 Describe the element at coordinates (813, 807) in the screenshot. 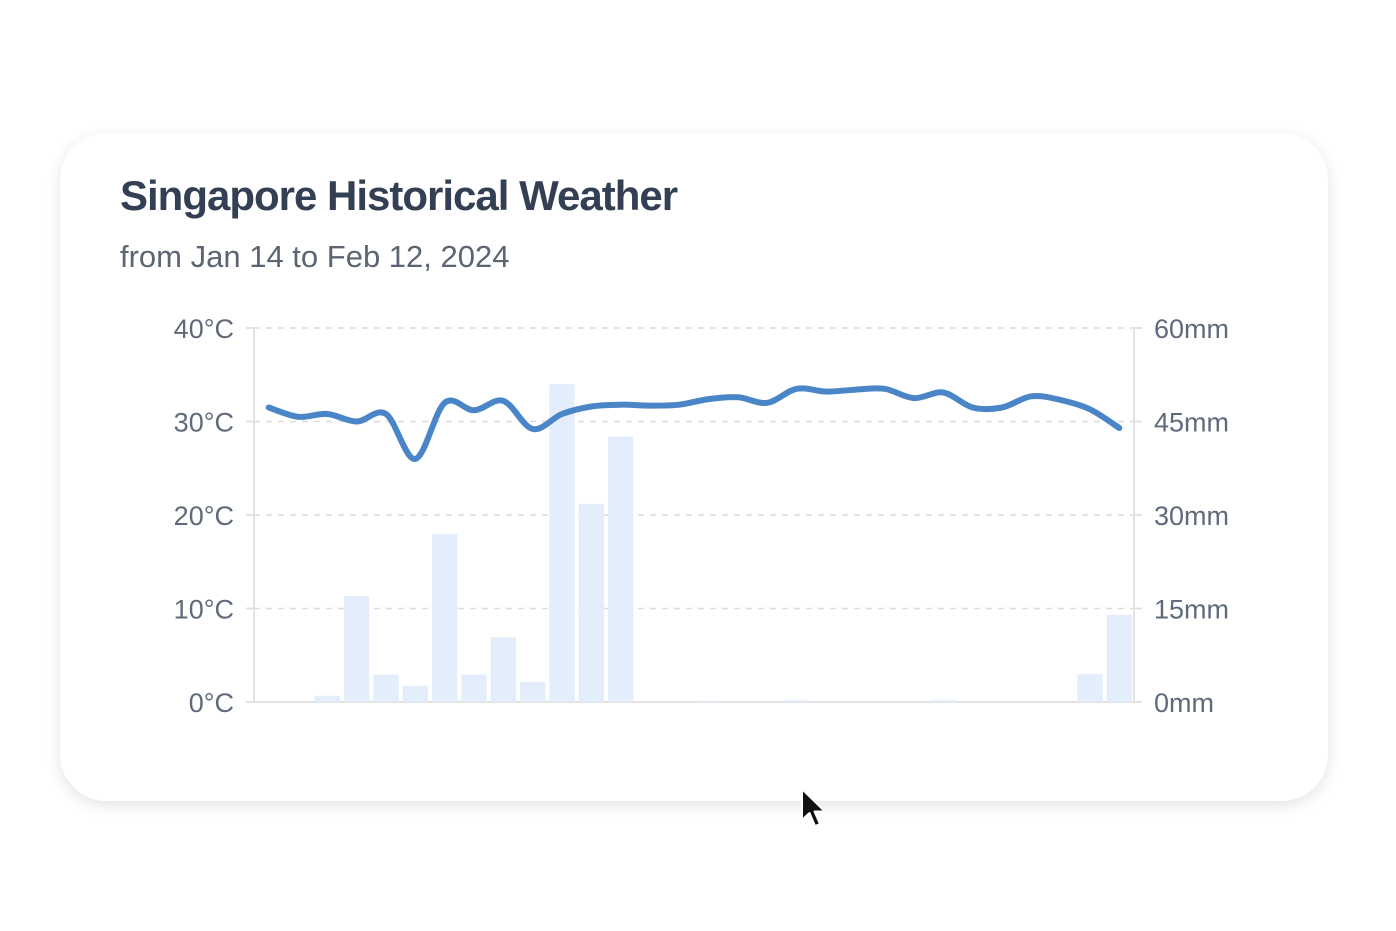

I see `mouse-cursor-icon` at that location.